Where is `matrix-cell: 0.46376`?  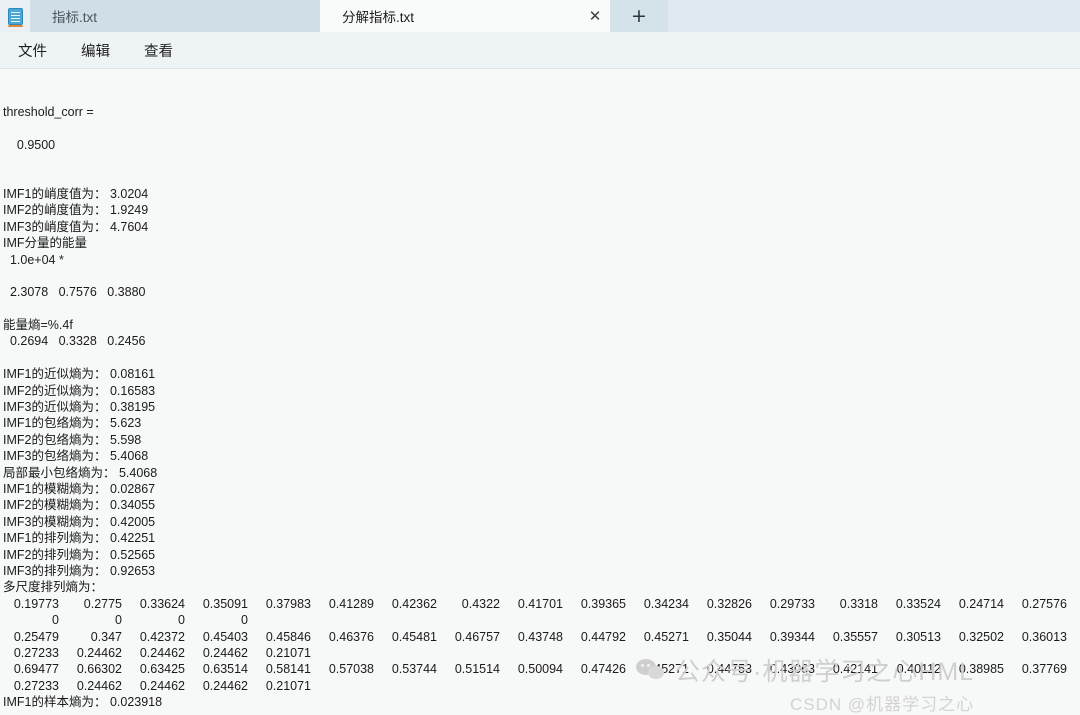
matrix-cell: 0.46376 is located at coordinates (351, 636).